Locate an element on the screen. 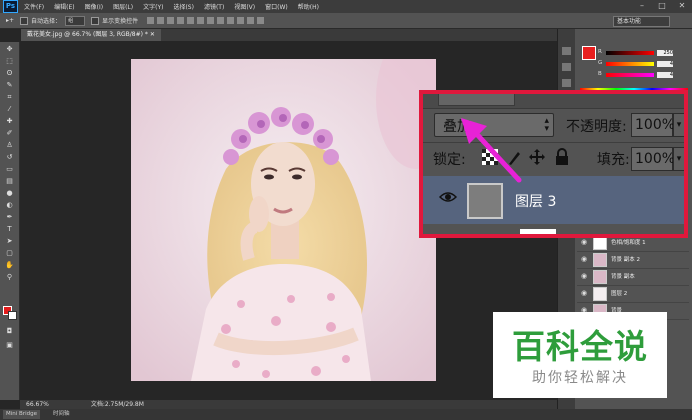  watermark: 百科全说 助你轻松解决 is located at coordinates (580, 355).